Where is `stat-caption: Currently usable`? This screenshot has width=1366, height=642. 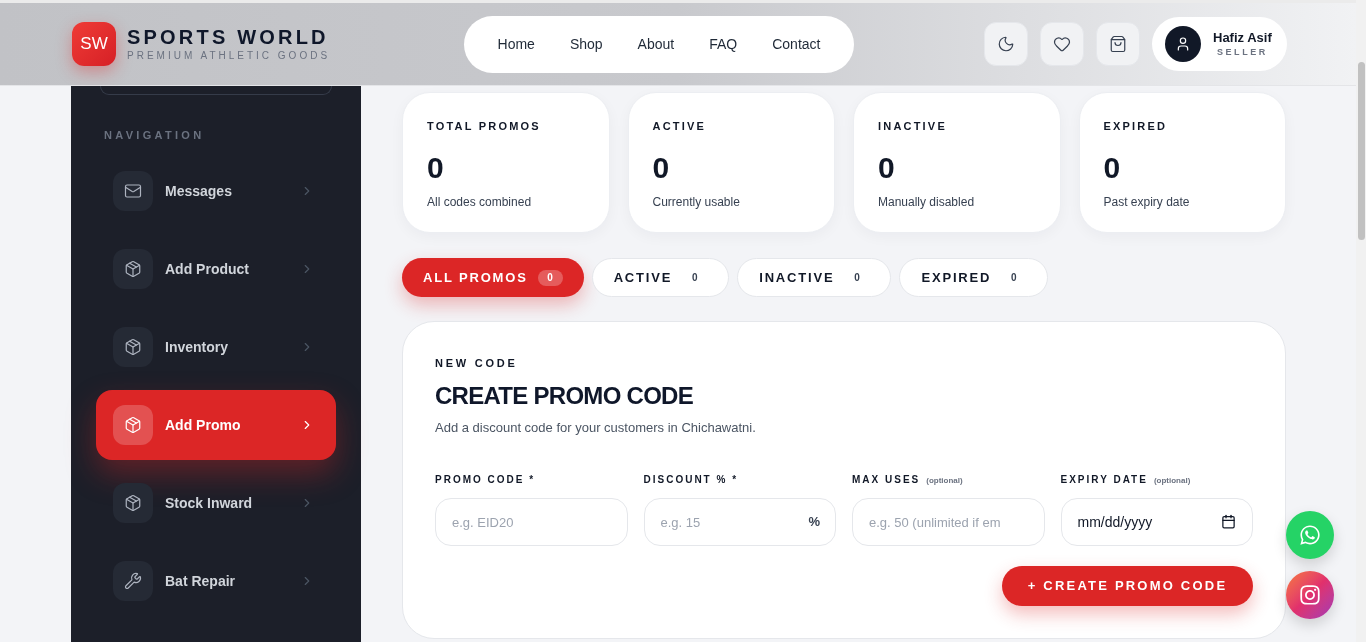 stat-caption: Currently usable is located at coordinates (696, 202).